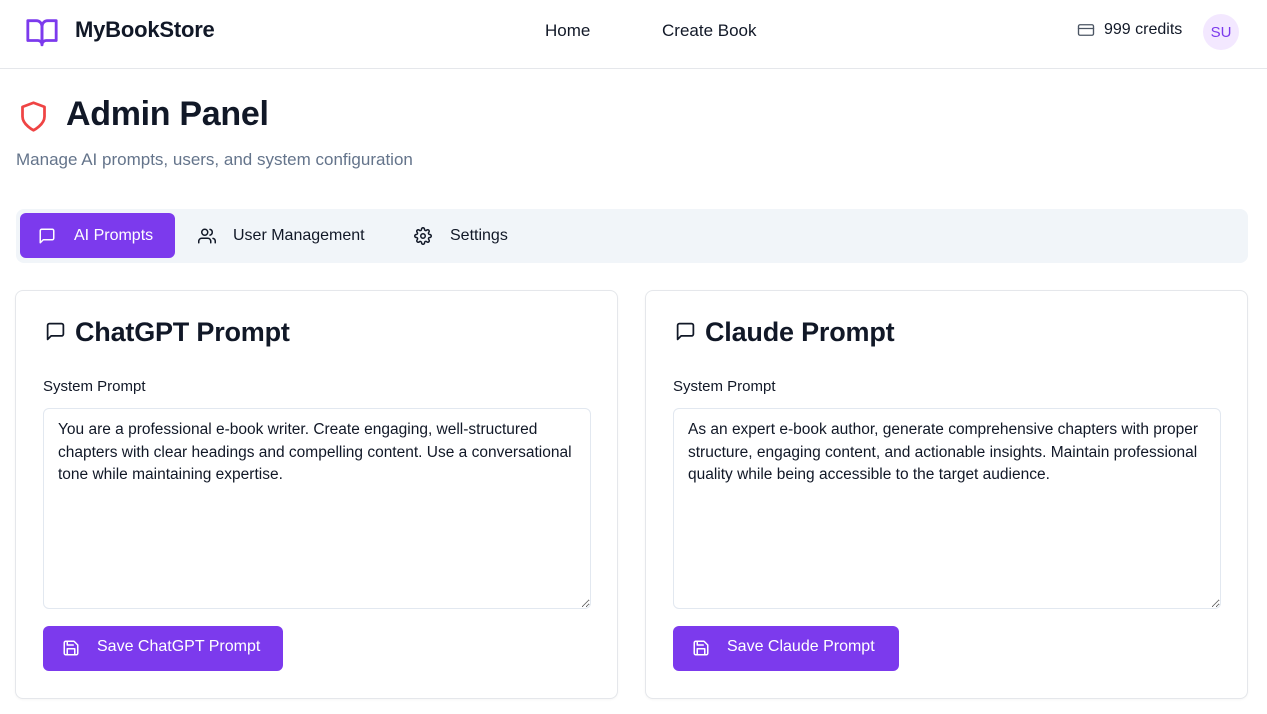  I want to click on tab-settings: Settings, so click(472, 235).